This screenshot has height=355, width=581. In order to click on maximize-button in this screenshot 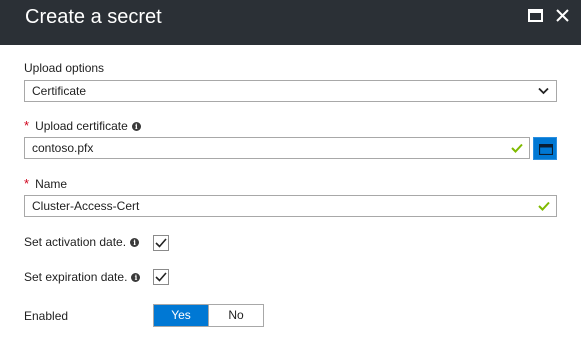, I will do `click(536, 17)`.